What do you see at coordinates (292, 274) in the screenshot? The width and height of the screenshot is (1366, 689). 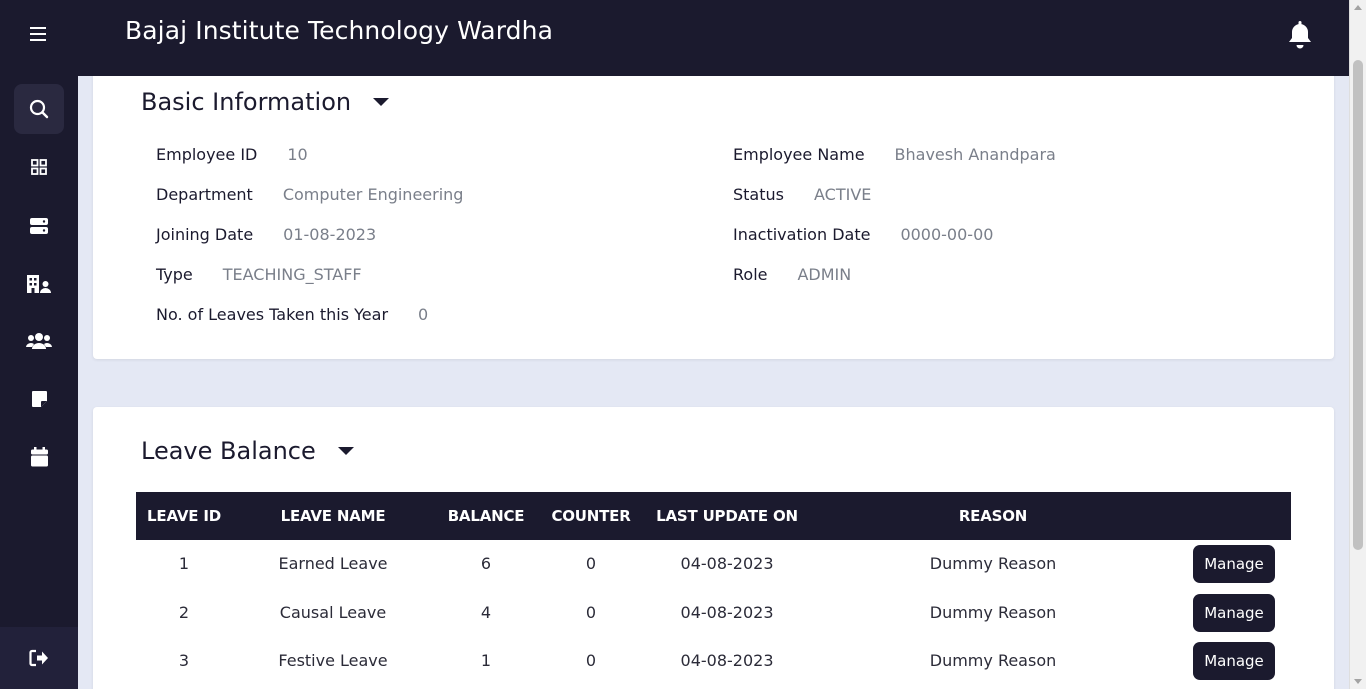 I see `type-value: TEACHING_STAFF` at bounding box center [292, 274].